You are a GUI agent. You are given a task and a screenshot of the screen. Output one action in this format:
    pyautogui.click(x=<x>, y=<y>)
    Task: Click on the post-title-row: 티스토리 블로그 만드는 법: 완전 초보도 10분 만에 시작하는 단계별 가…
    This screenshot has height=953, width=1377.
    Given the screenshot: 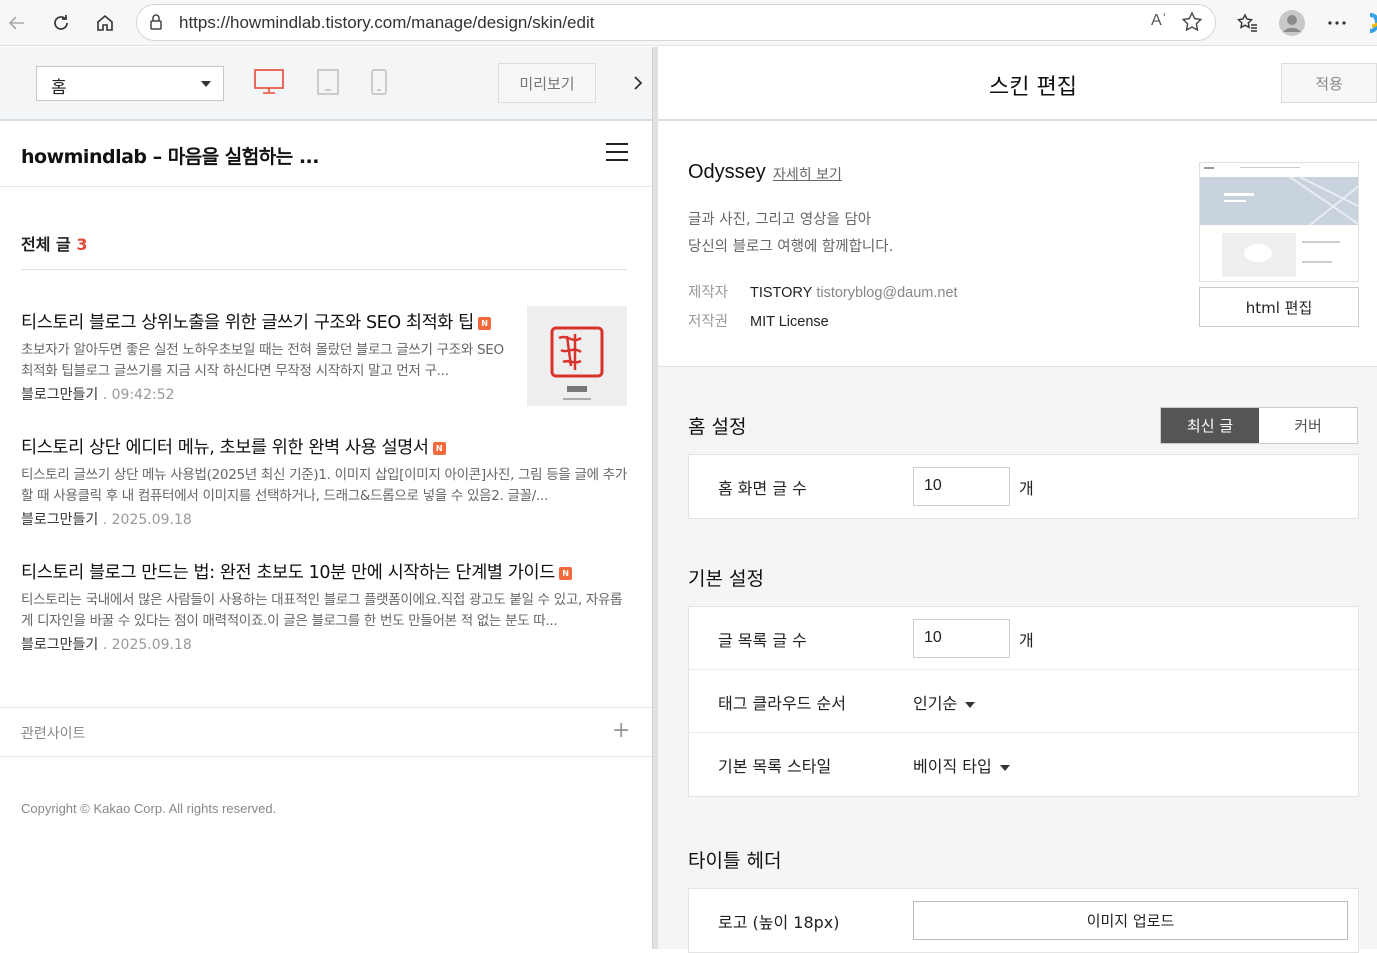 What is the action you would take?
    pyautogui.click(x=324, y=571)
    